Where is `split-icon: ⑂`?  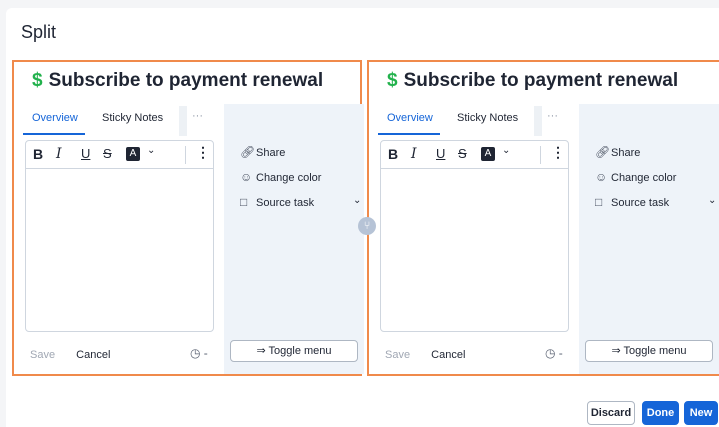
split-icon: ⑂ is located at coordinates (367, 226).